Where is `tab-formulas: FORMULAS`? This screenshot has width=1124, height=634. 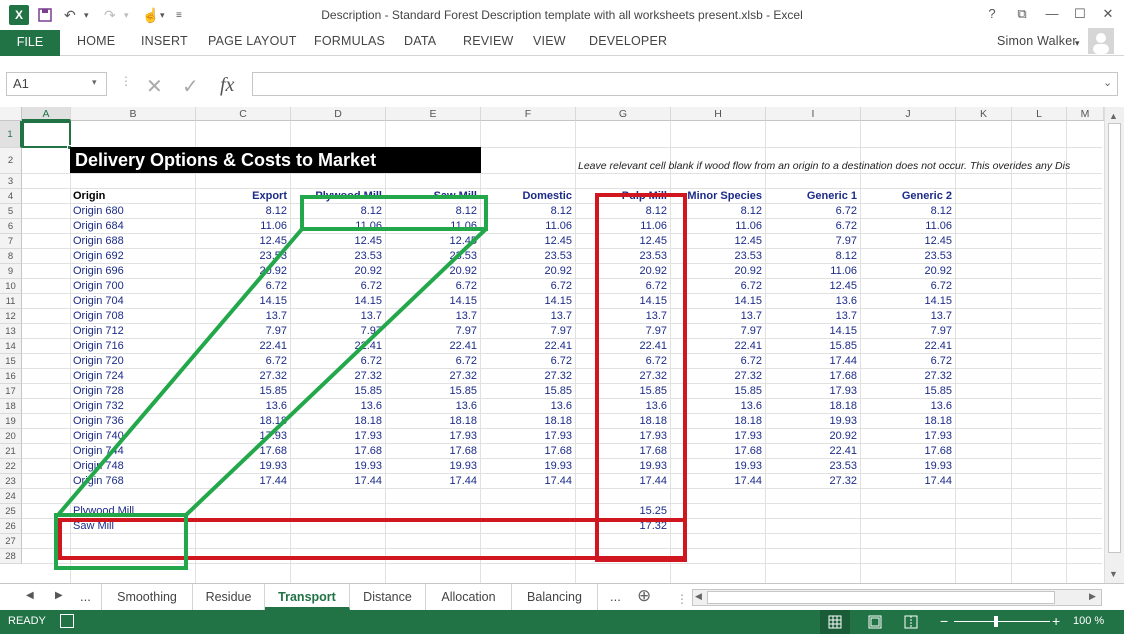 tab-formulas: FORMULAS is located at coordinates (349, 41).